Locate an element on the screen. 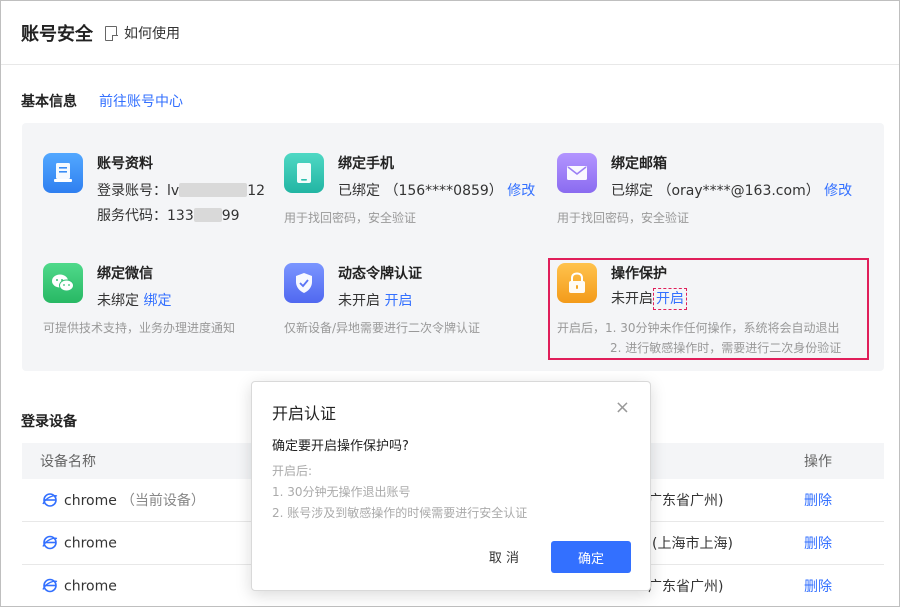 The width and height of the screenshot is (900, 607). help-link: 如何使用 is located at coordinates (142, 33).